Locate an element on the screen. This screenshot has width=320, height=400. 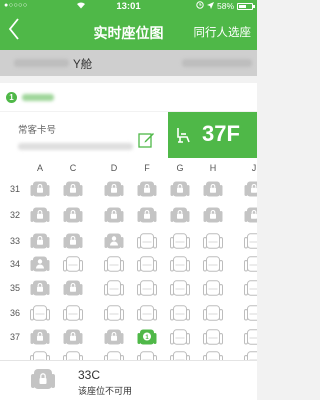
seat-37f-selected: 1 is located at coordinates (147, 337).